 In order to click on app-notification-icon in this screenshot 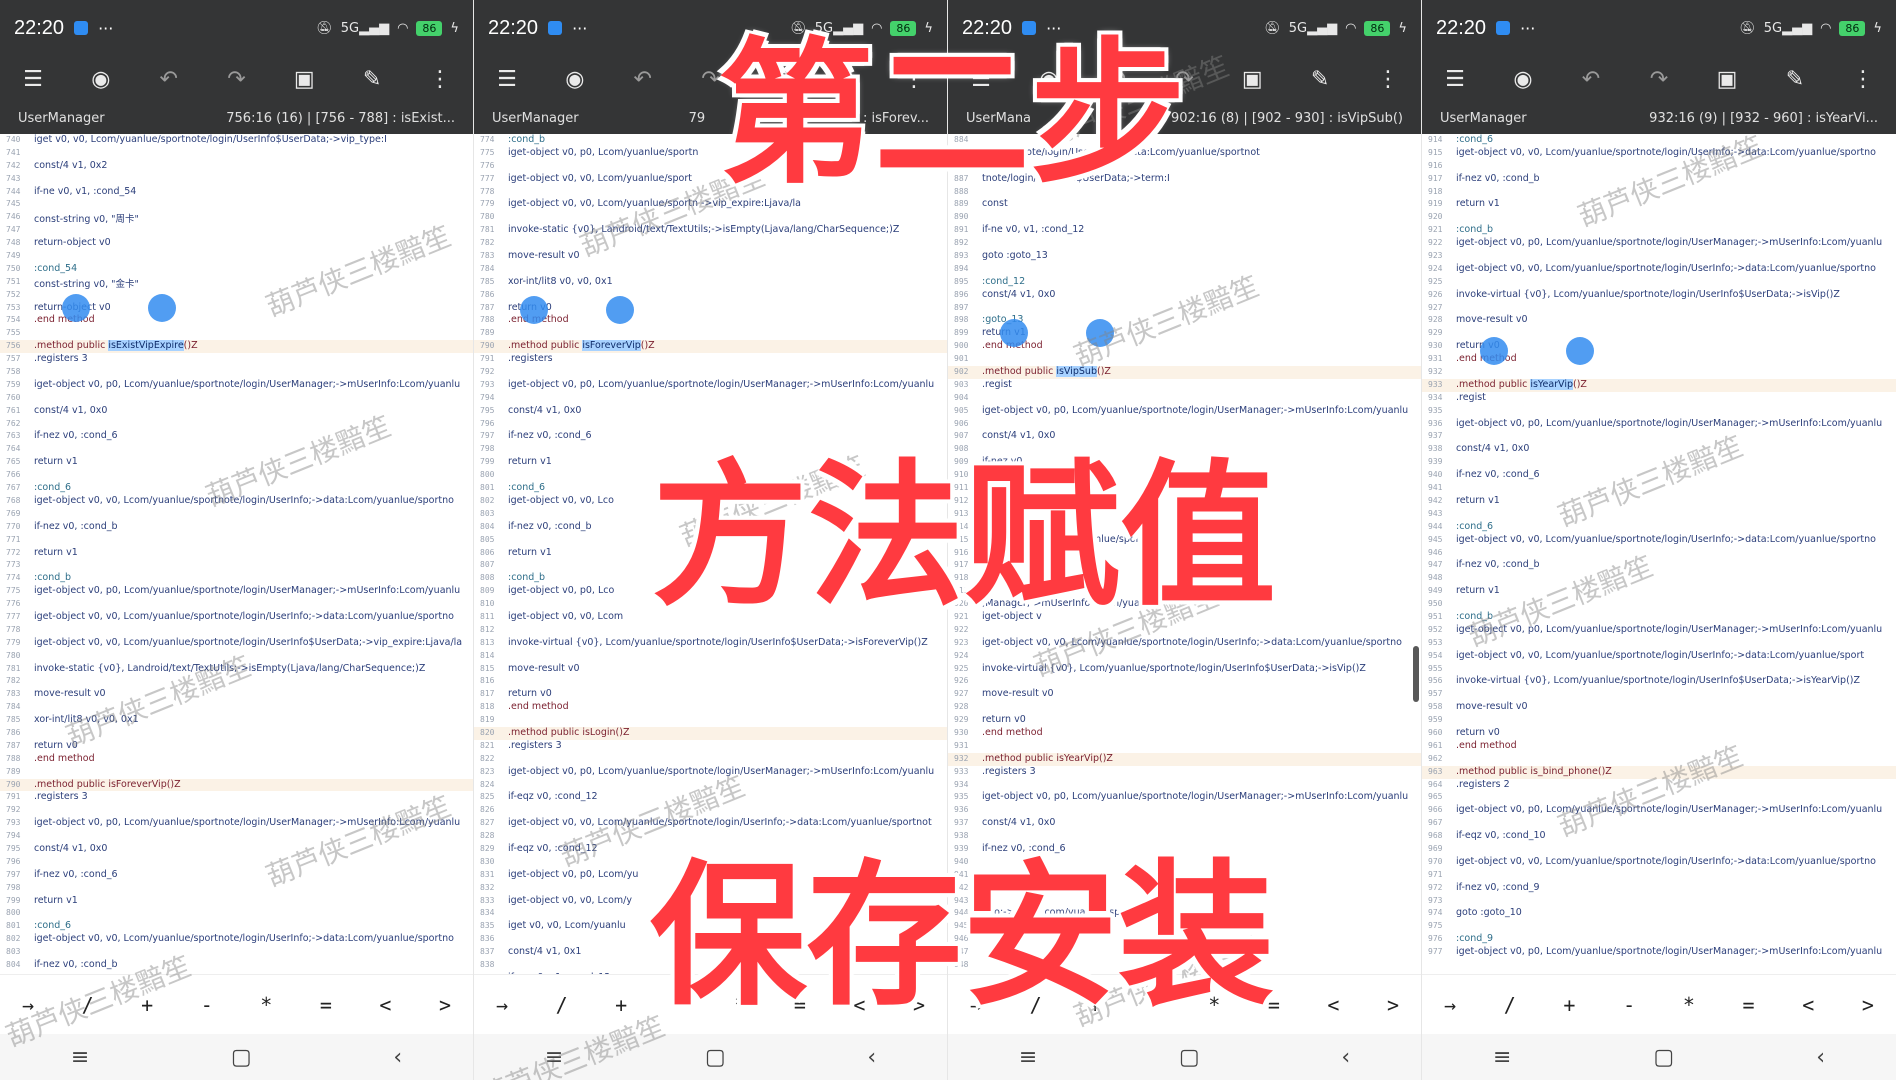, I will do `click(1503, 28)`.